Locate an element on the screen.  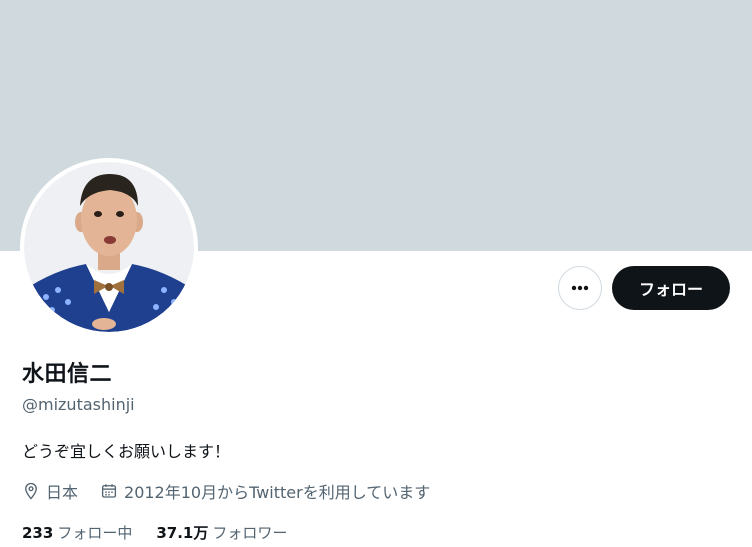
more-button is located at coordinates (580, 288).